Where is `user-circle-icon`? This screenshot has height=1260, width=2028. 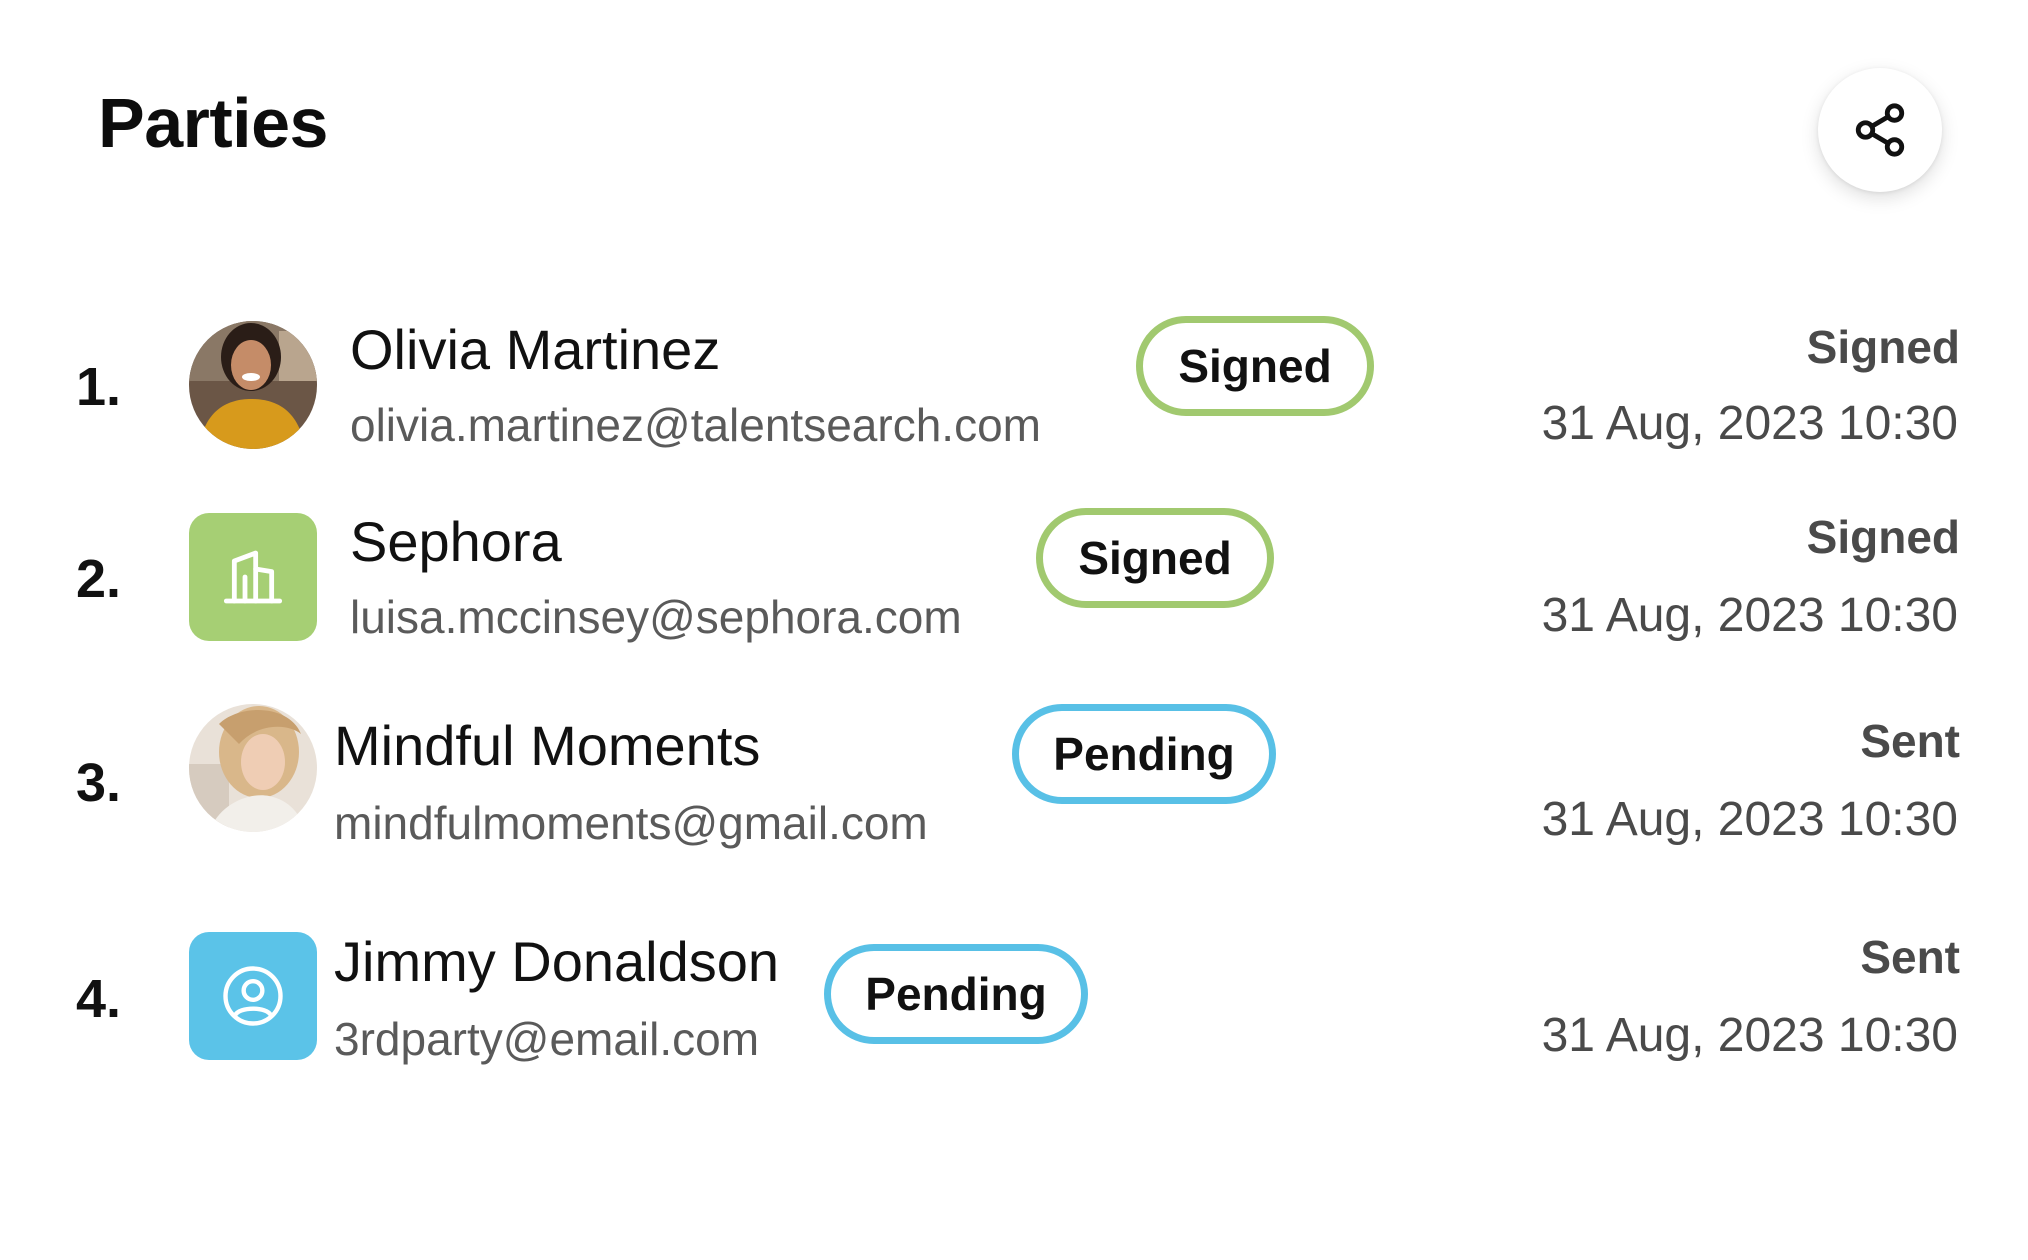 user-circle-icon is located at coordinates (253, 996).